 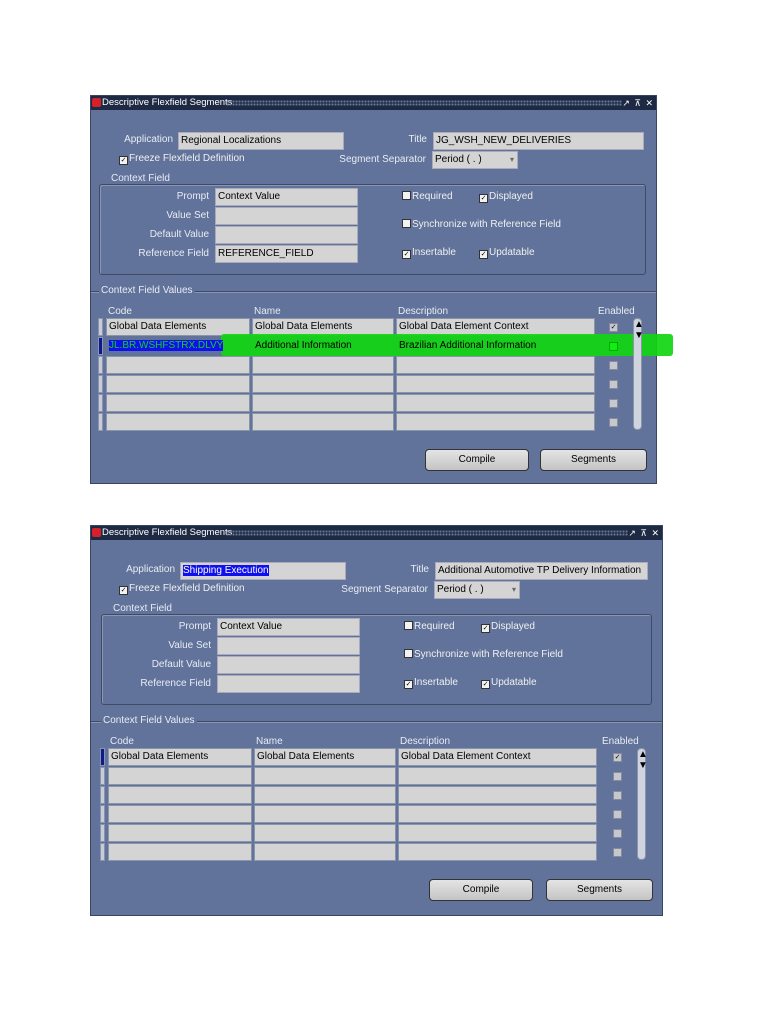 What do you see at coordinates (508, 627) in the screenshot?
I see `displayed-checkbox: ✓ Displayed` at bounding box center [508, 627].